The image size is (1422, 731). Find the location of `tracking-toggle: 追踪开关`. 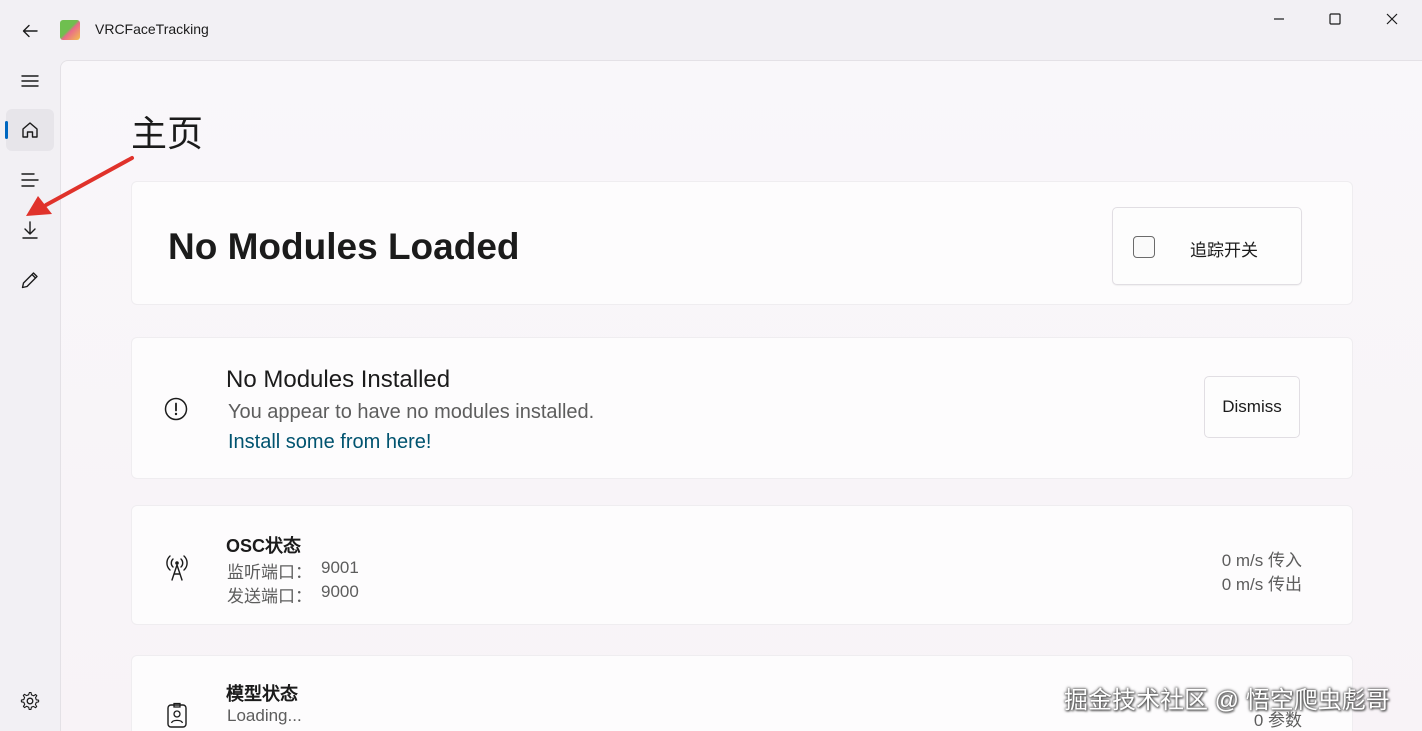

tracking-toggle: 追踪开关 is located at coordinates (1207, 246).